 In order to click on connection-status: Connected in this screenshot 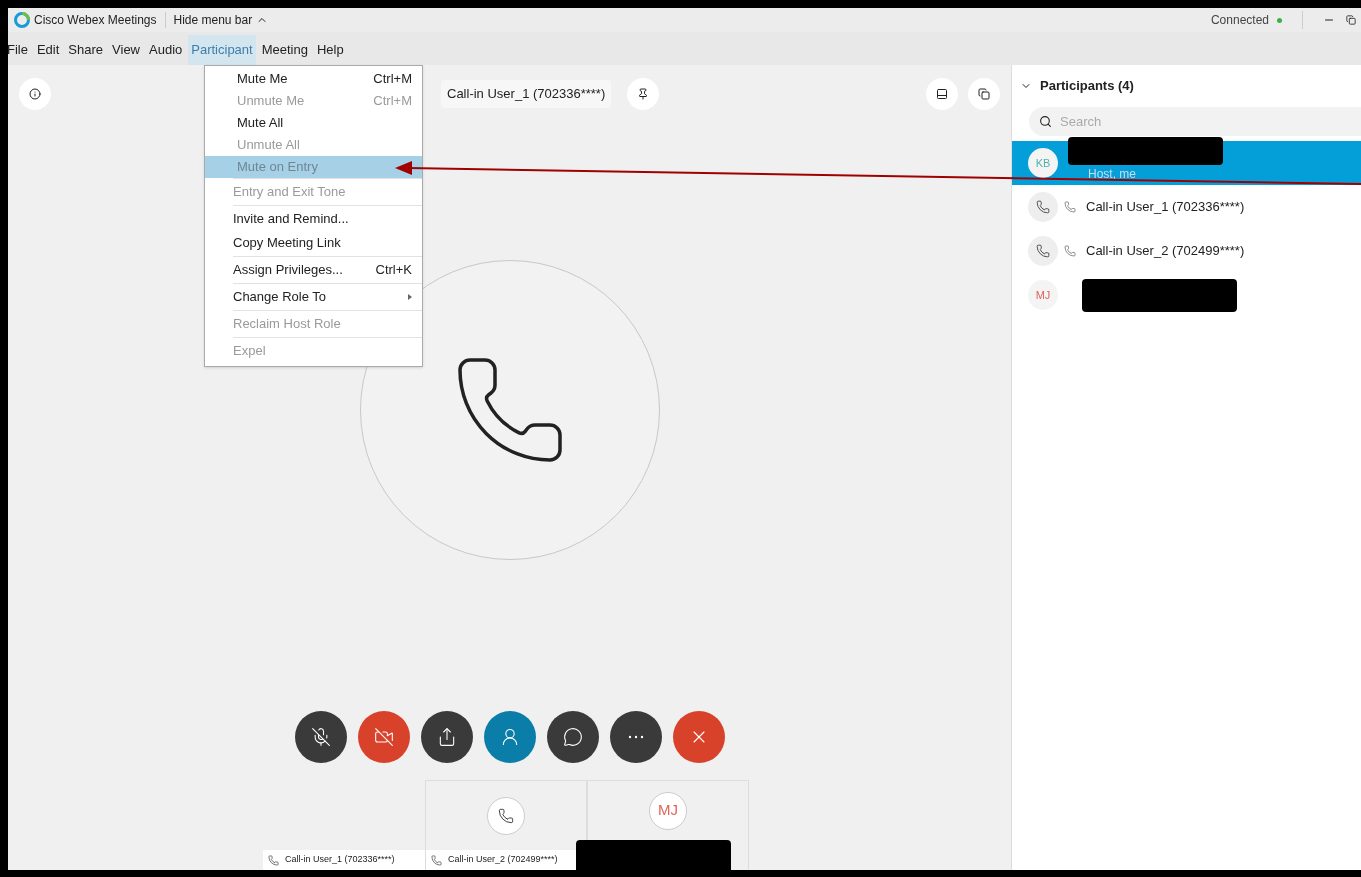, I will do `click(1239, 20)`.